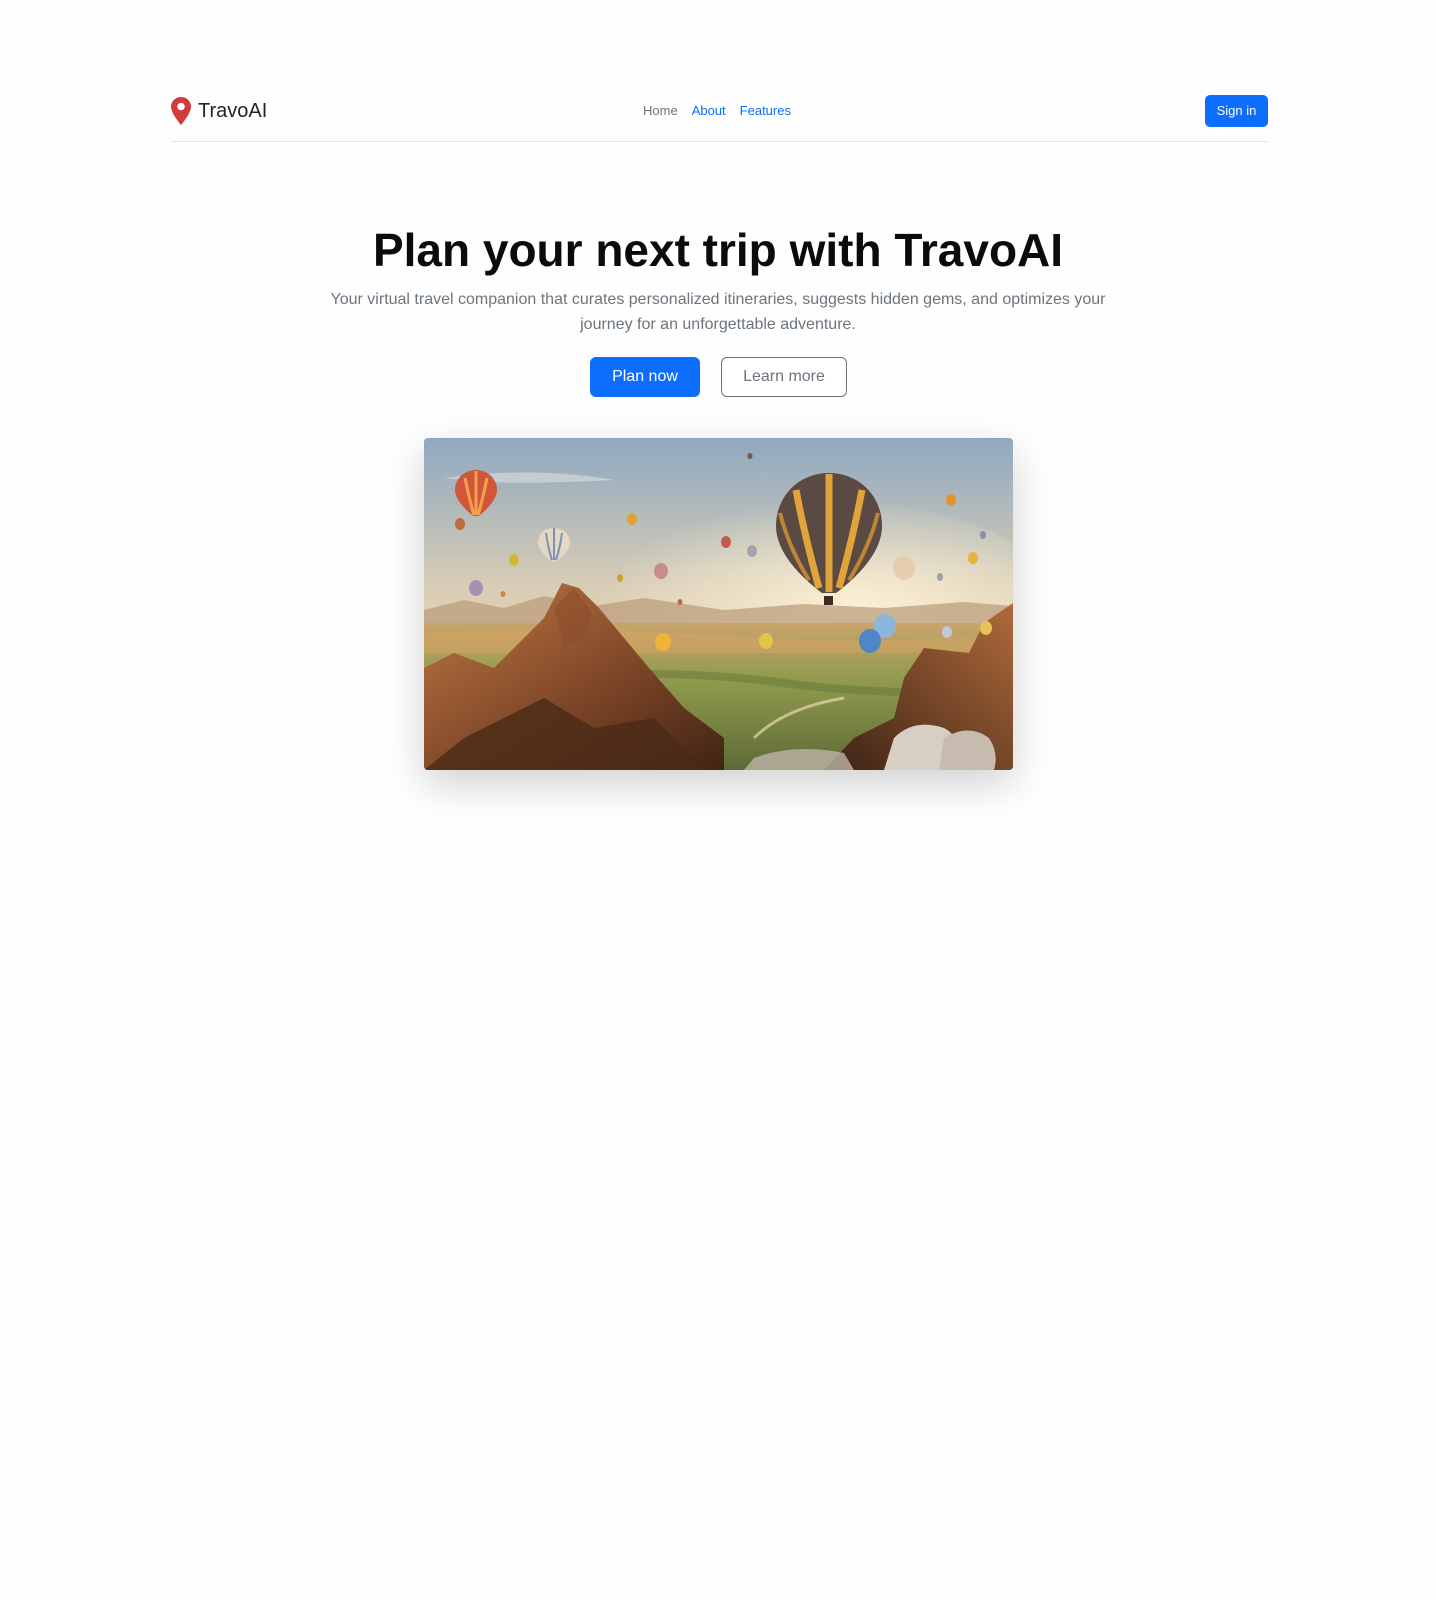  I want to click on site-header: TravoAI Home About Features Sign in, so click(719, 117).